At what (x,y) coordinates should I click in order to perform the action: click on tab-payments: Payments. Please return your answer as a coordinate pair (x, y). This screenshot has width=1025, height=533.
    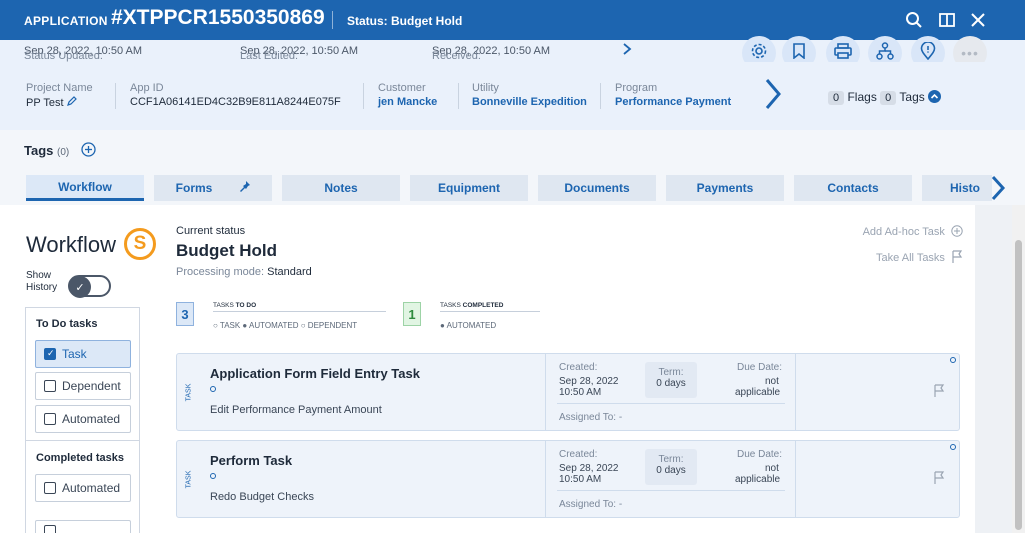
    Looking at the image, I should click on (725, 188).